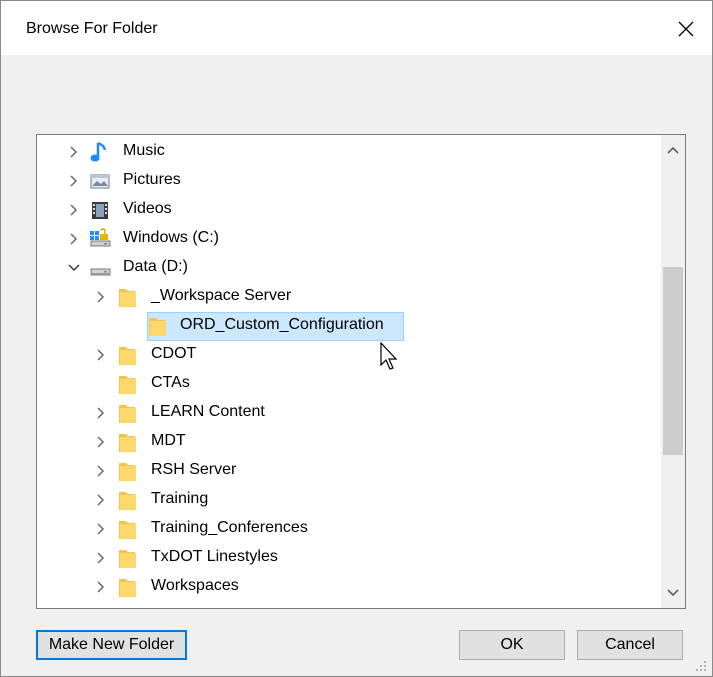  What do you see at coordinates (170, 382) in the screenshot?
I see `tree-item-label: CTAs` at bounding box center [170, 382].